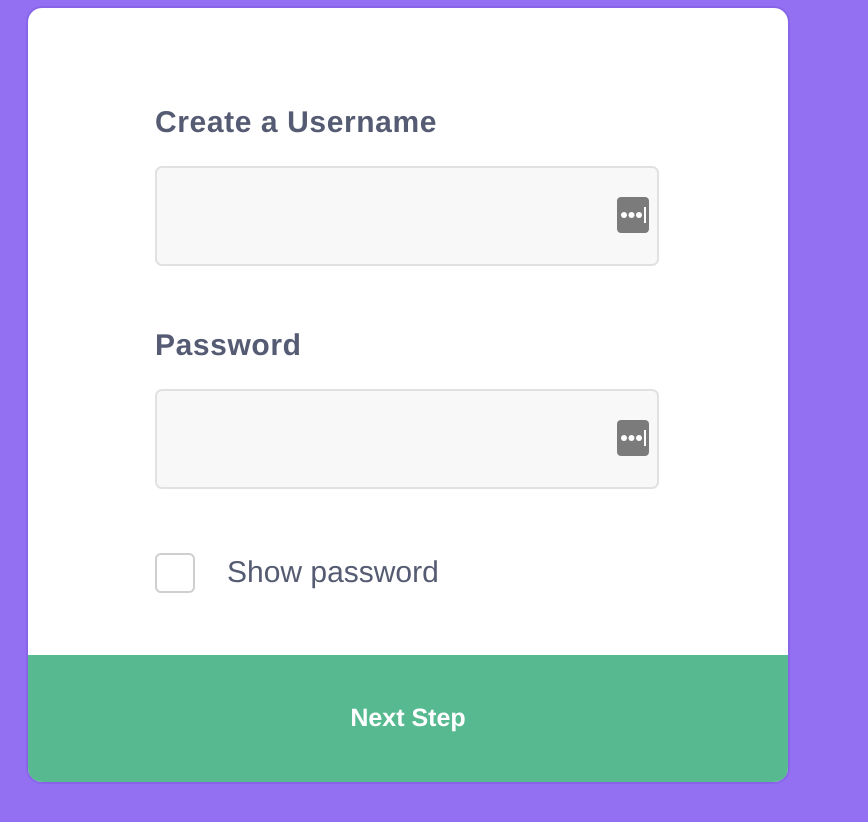  What do you see at coordinates (296, 123) in the screenshot?
I see `field-label: Create a Username` at bounding box center [296, 123].